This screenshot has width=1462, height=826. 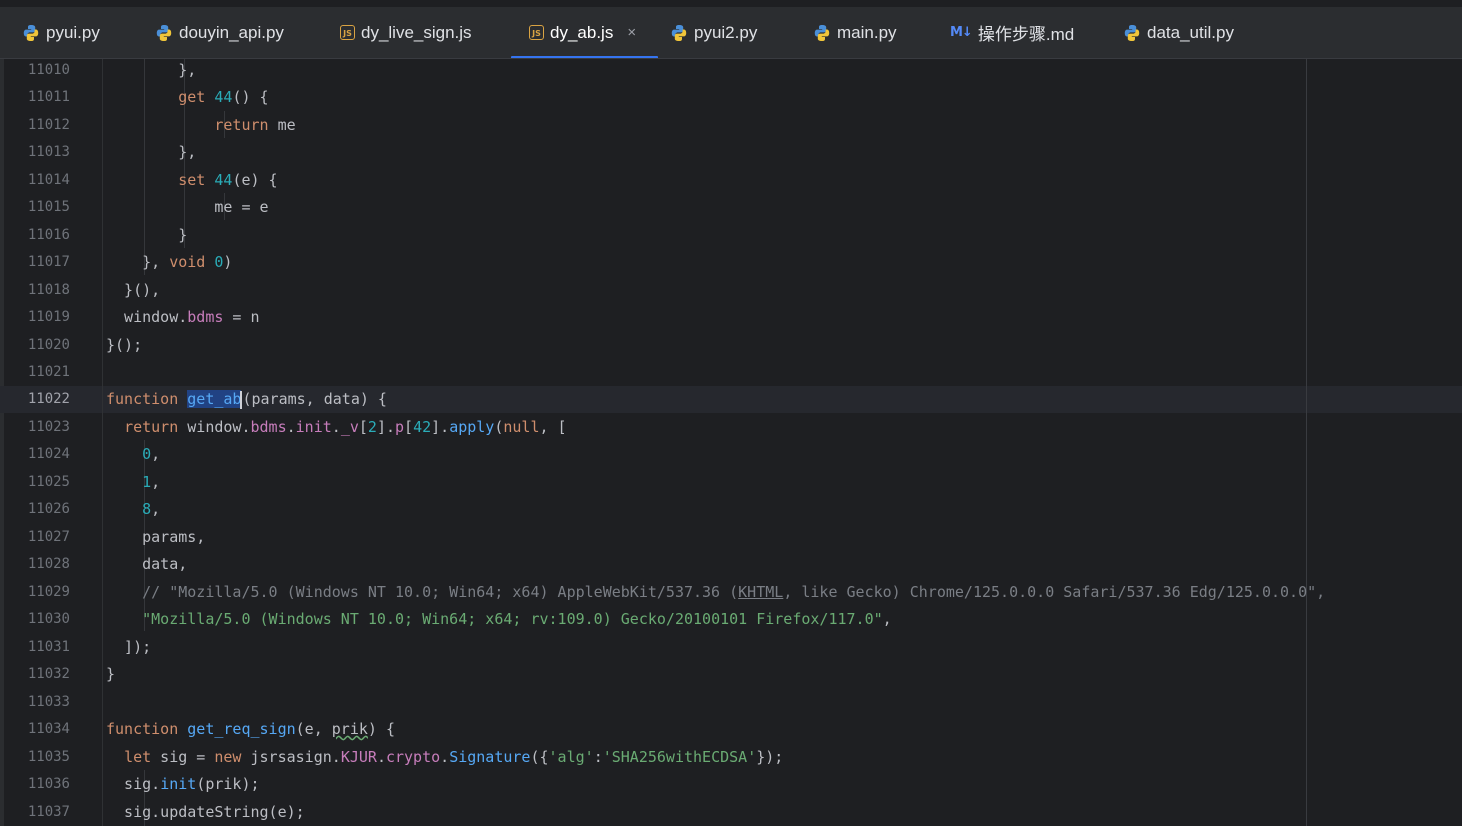 I want to click on code-line: 11010 },, so click(x=731, y=71).